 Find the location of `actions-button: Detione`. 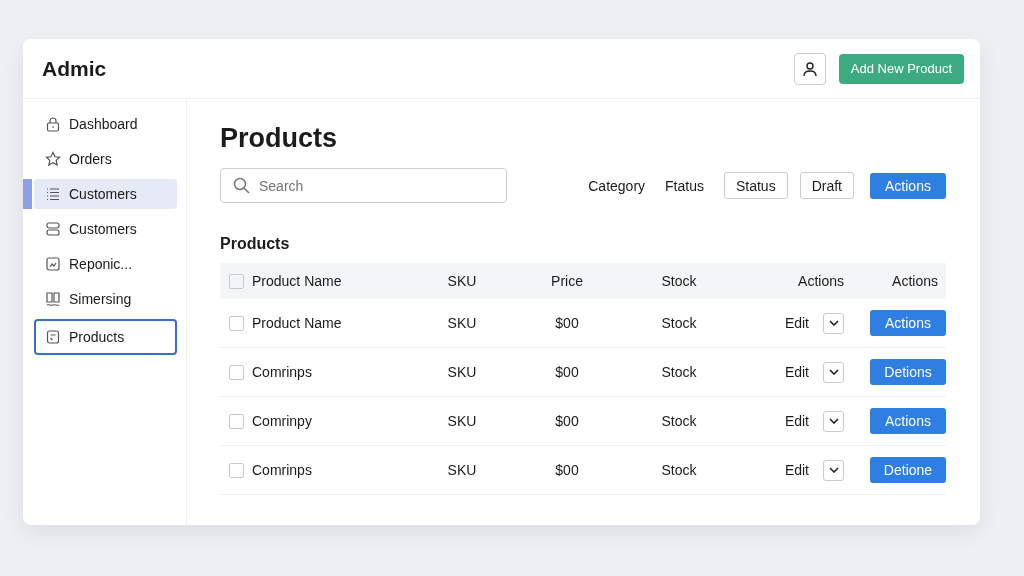

actions-button: Detione is located at coordinates (908, 470).